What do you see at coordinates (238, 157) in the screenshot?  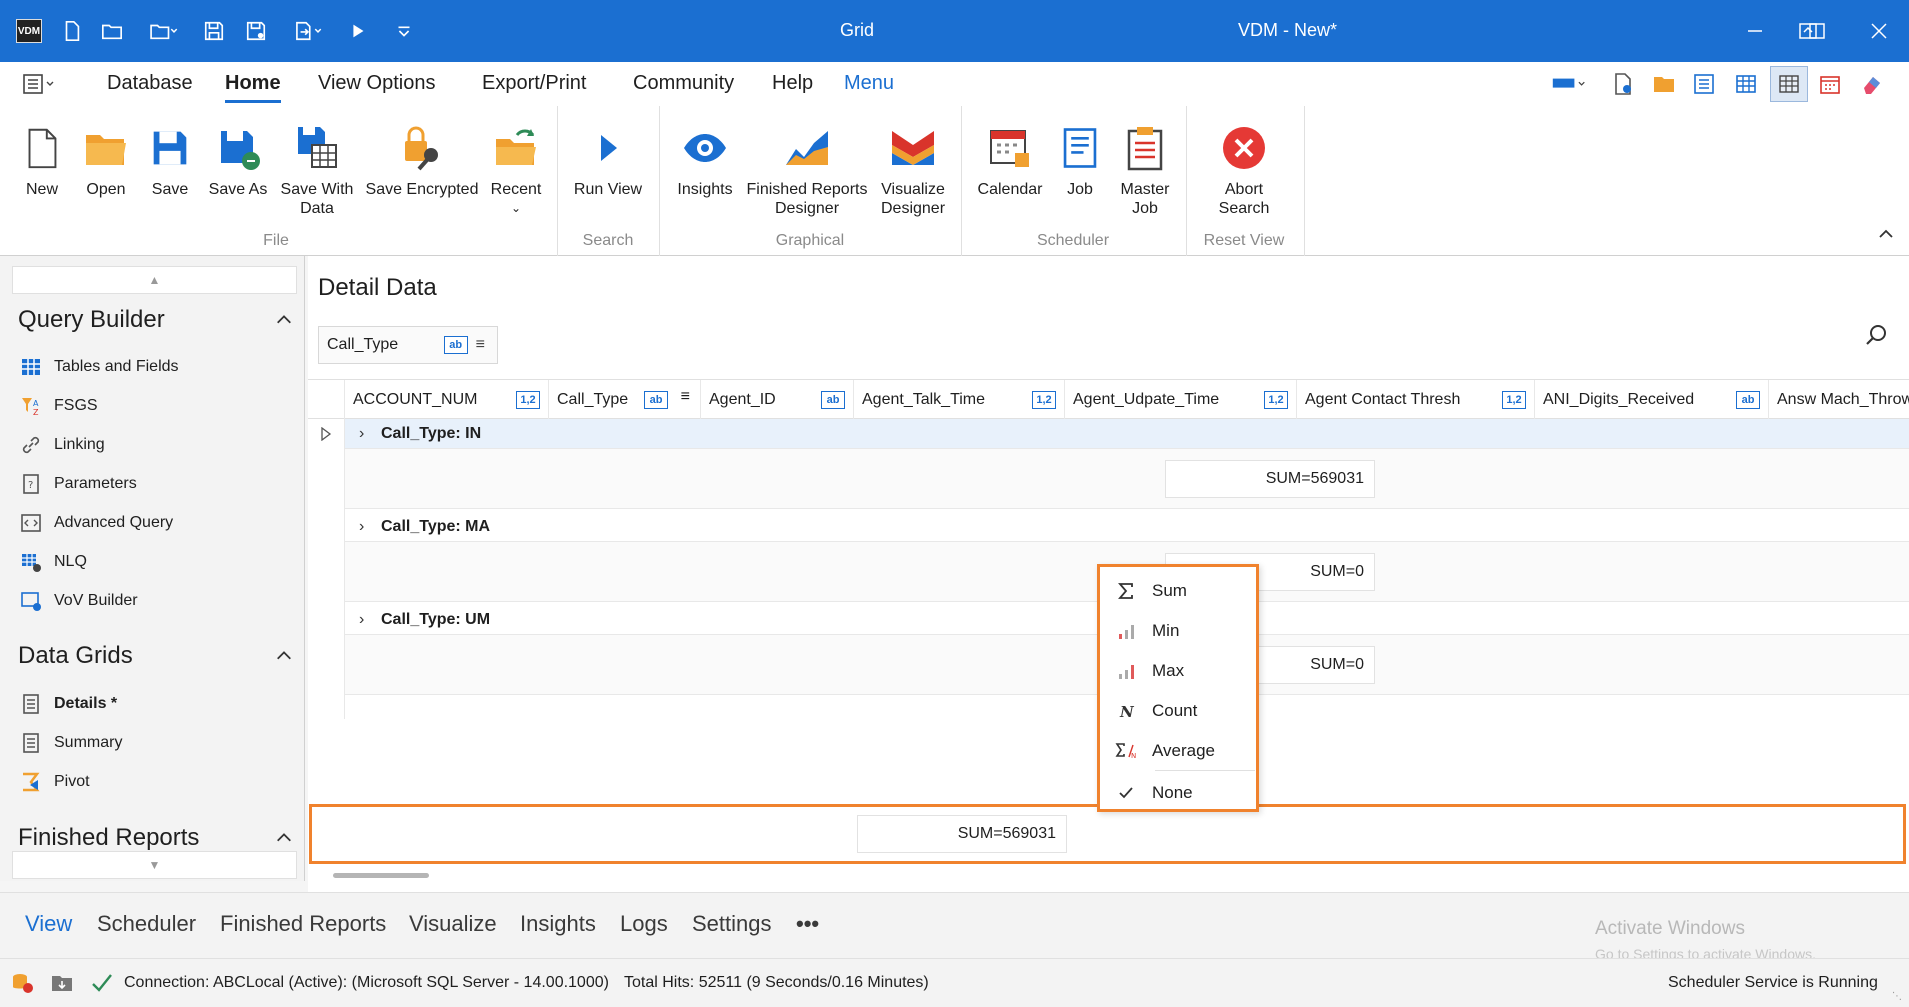 I see `save-as-button: Save As` at bounding box center [238, 157].